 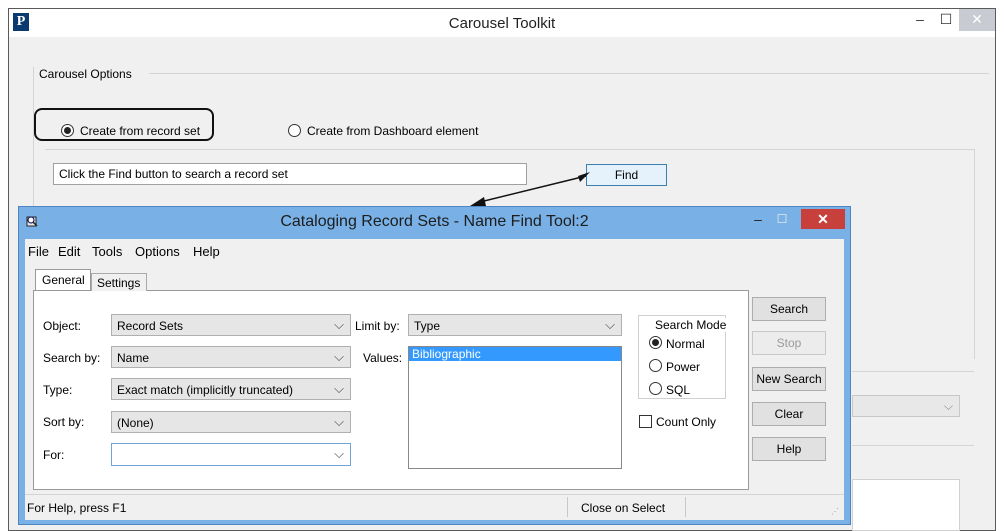 I want to click on count-only-label: Count Only, so click(x=686, y=422).